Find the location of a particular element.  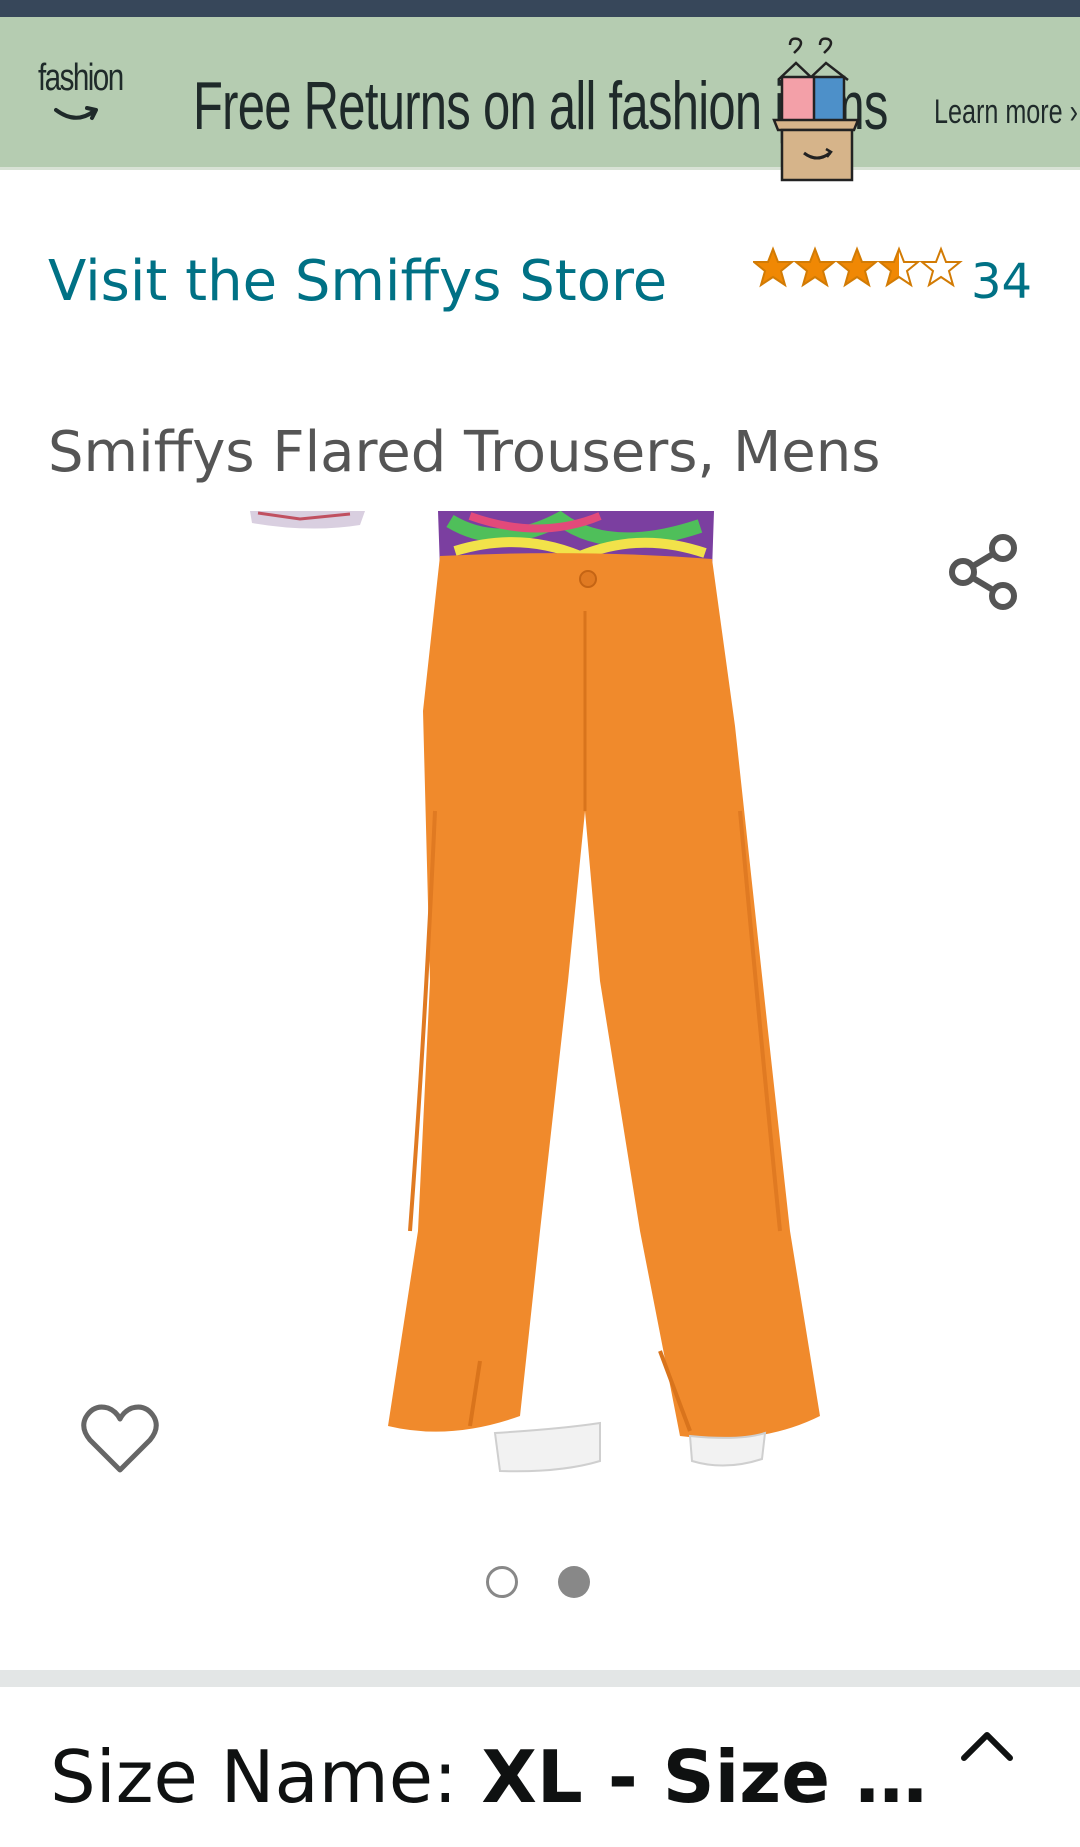

product-title: Smiffys Flared Trousers, Mens is located at coordinates (464, 452).